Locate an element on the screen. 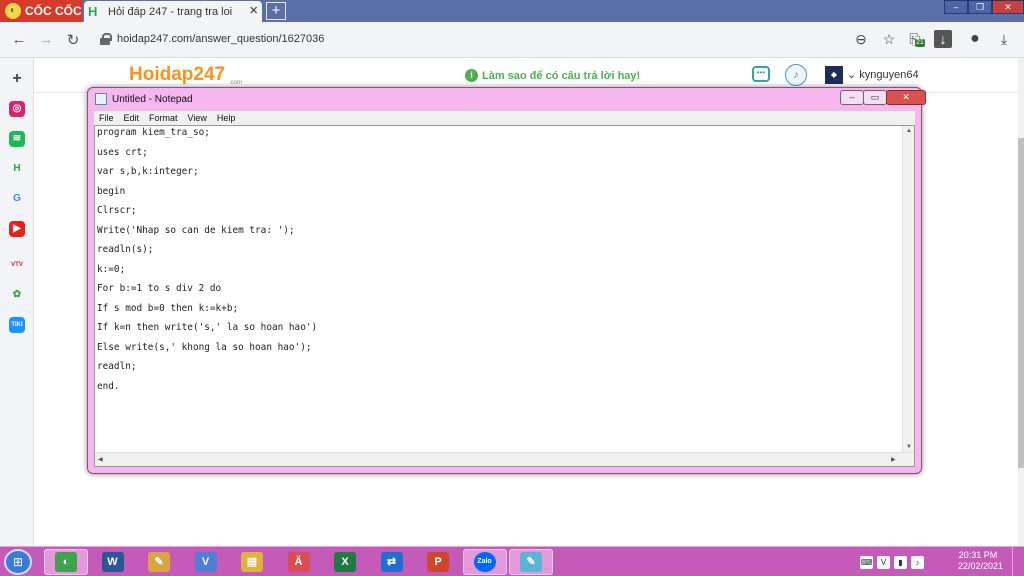  menu-format: Format is located at coordinates (163, 118).